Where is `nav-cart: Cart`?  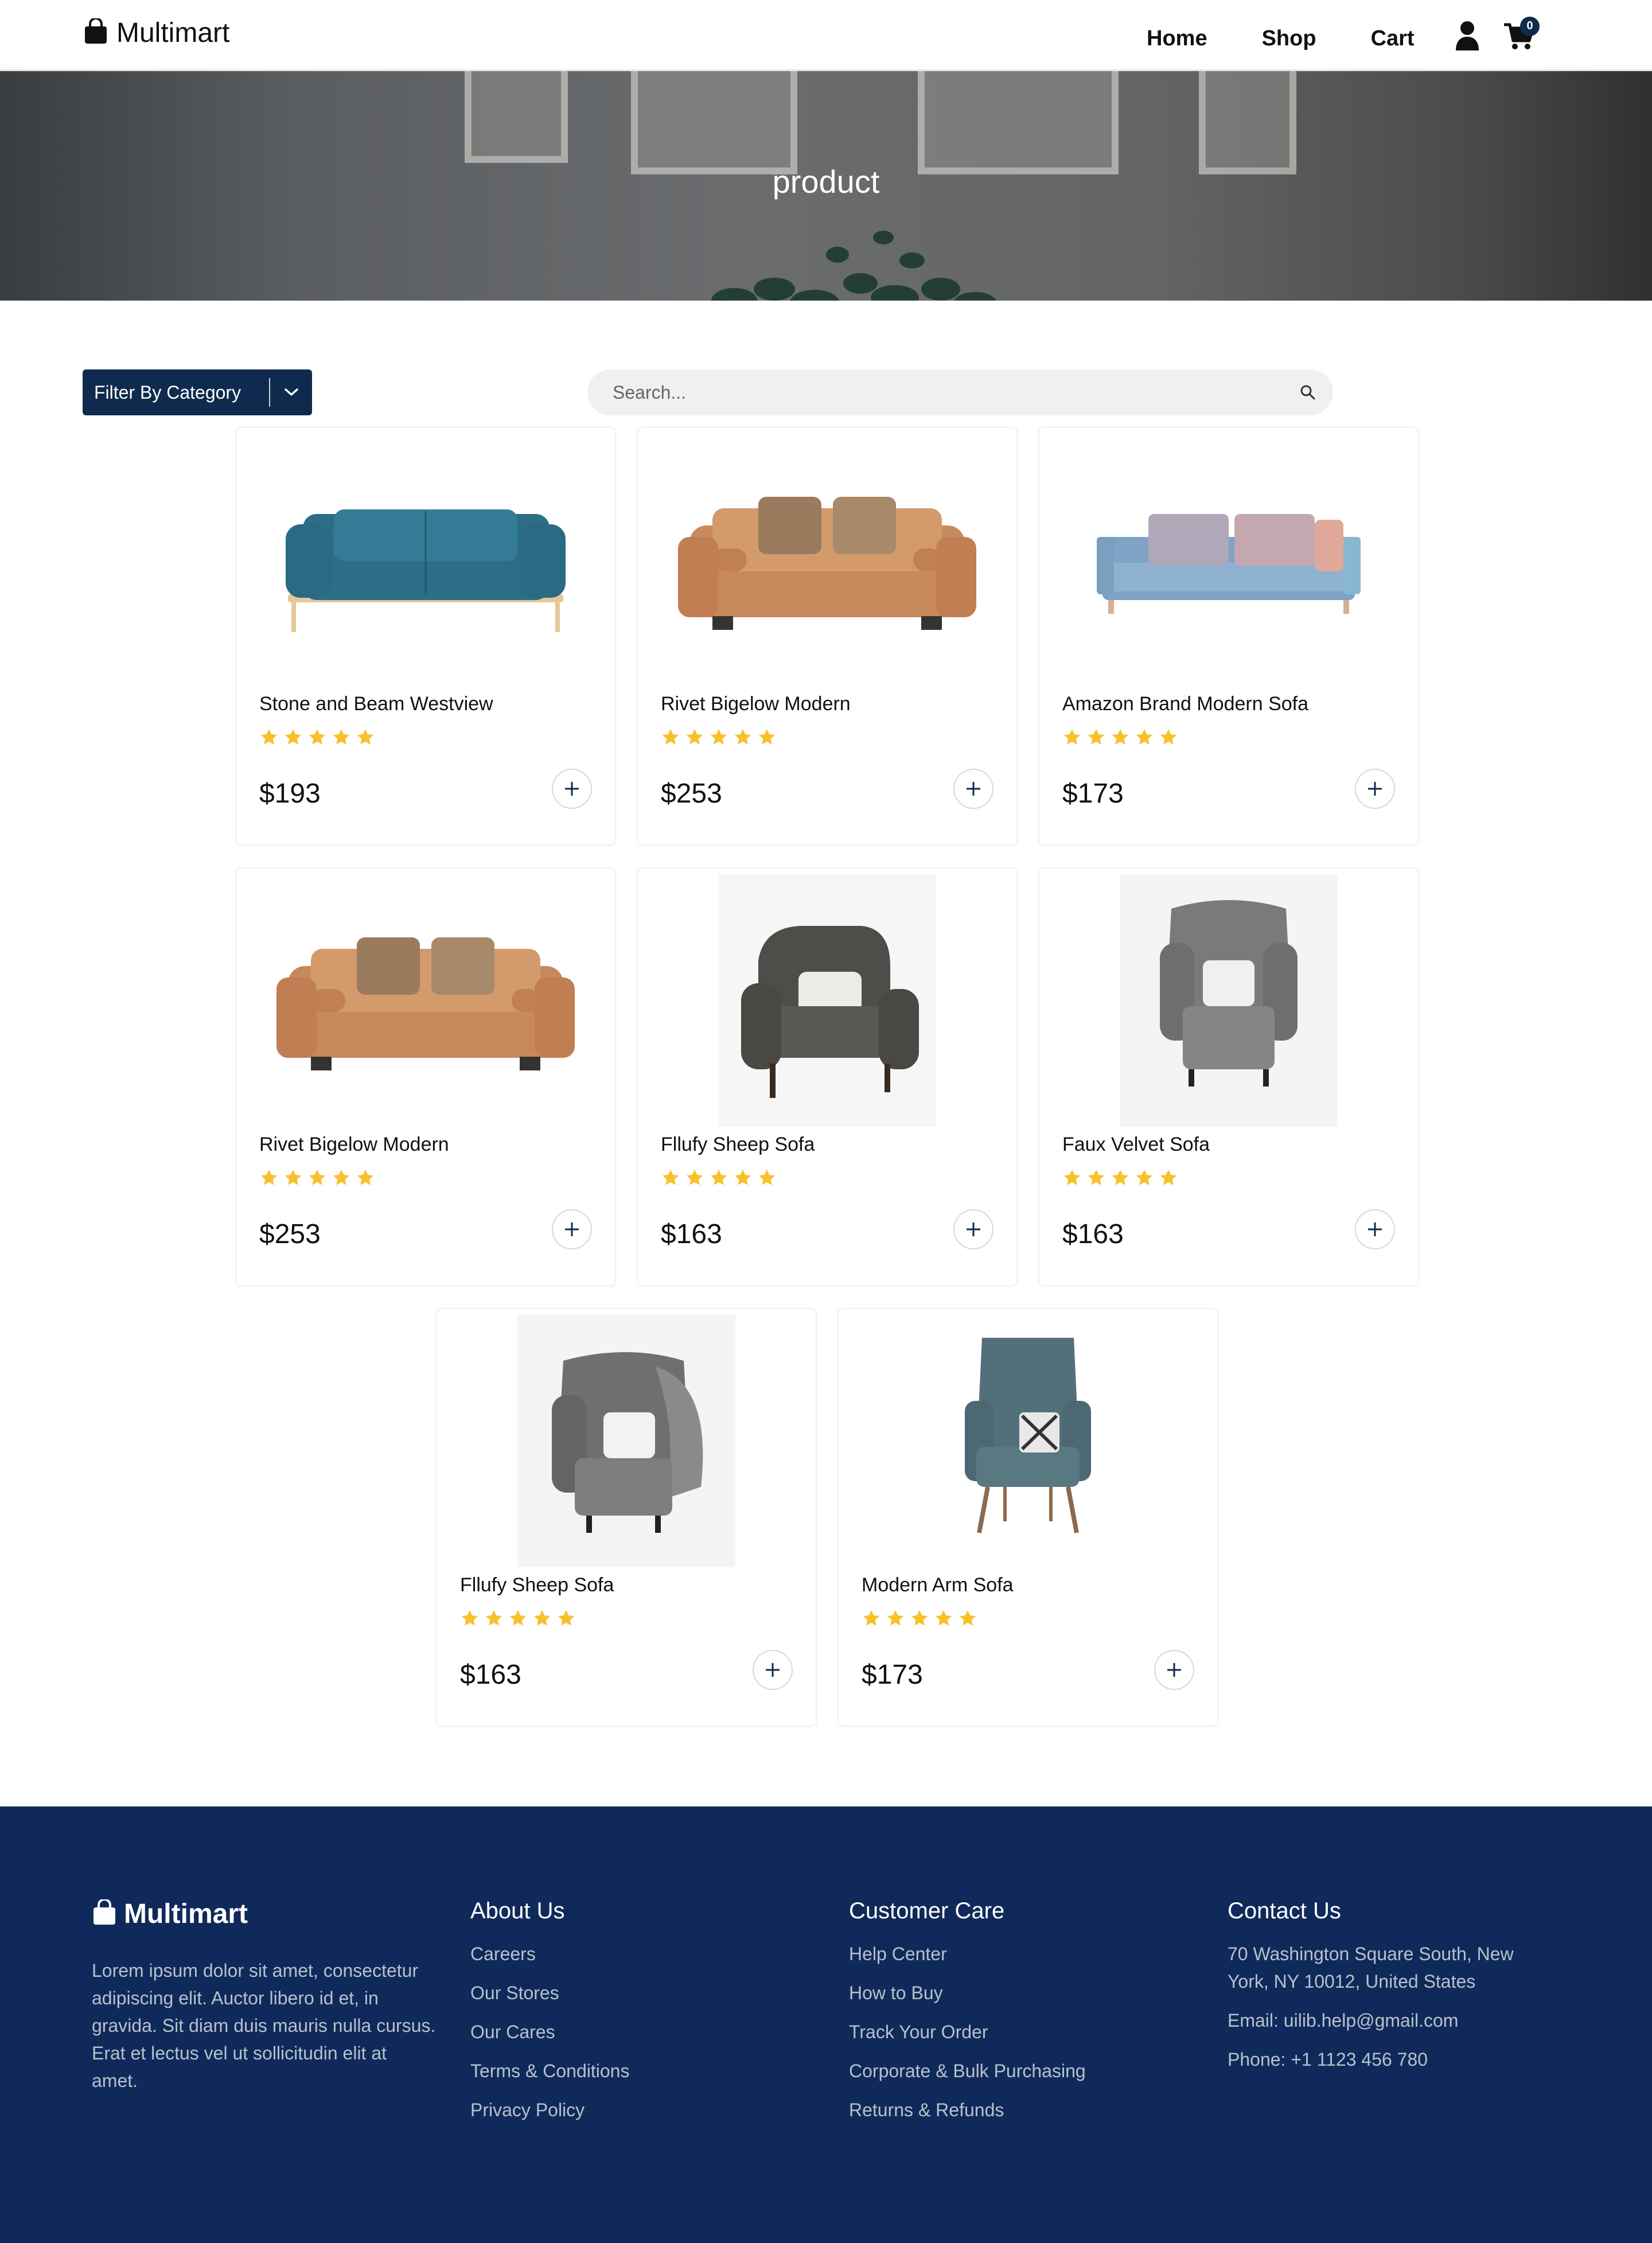 nav-cart: Cart is located at coordinates (1393, 38).